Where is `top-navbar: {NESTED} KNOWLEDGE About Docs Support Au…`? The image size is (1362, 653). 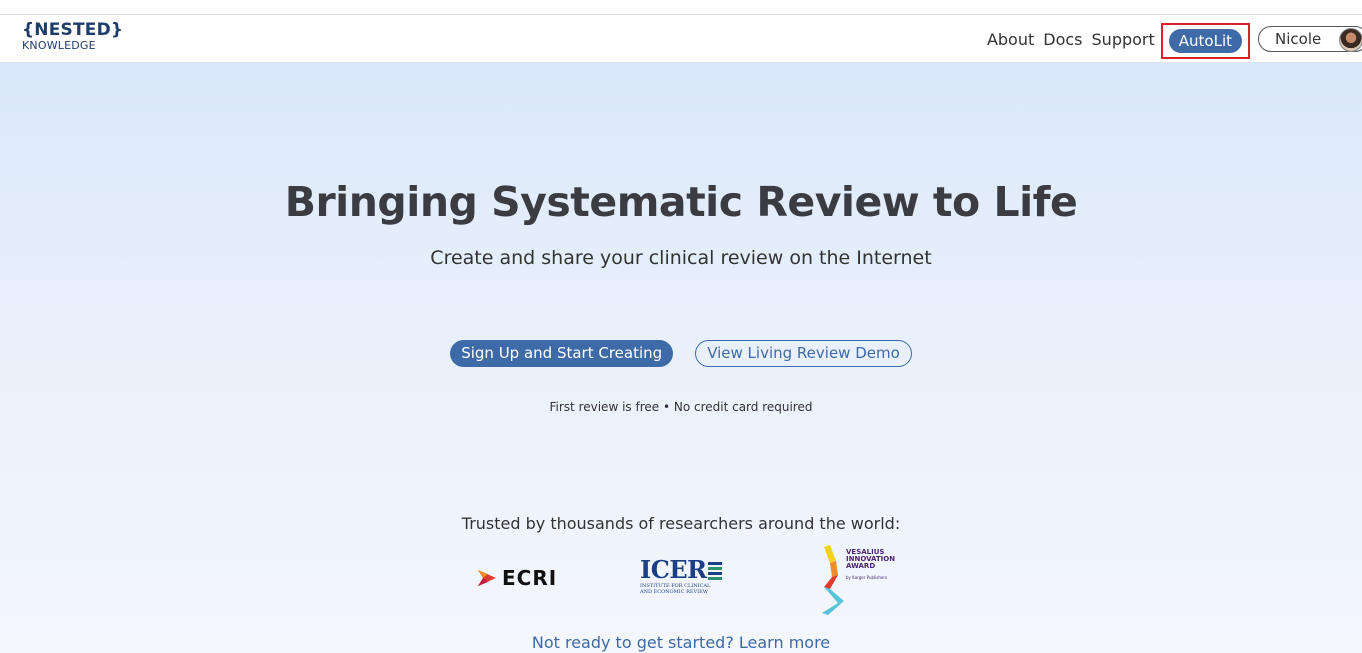
top-navbar: {NESTED} KNOWLEDGE About Docs Support Au… is located at coordinates (681, 38).